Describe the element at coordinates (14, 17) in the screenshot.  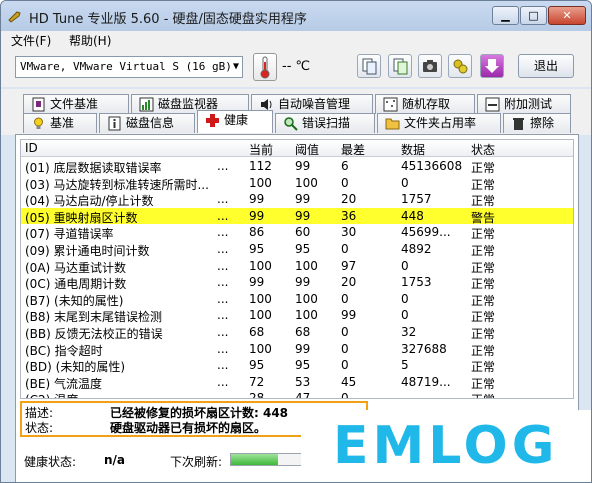
I see `hdtune-app-icon` at that location.